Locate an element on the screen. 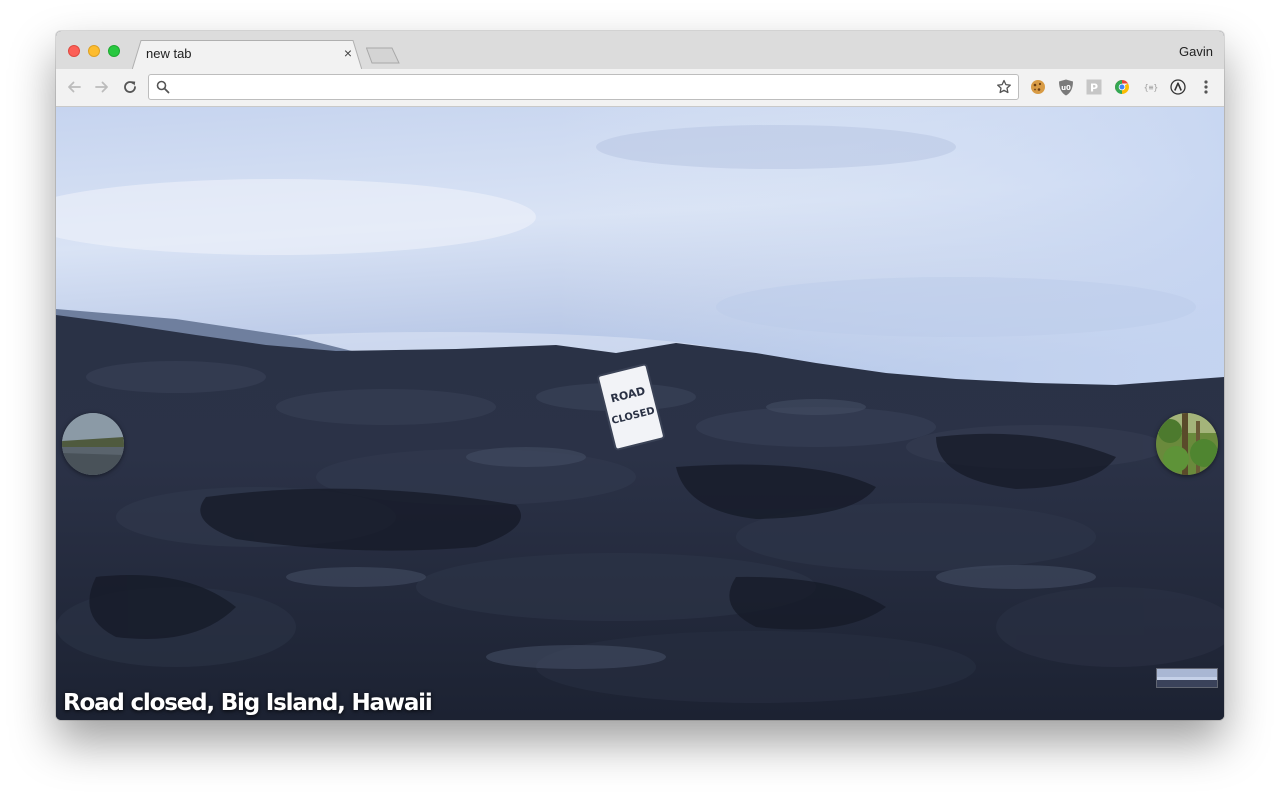 This screenshot has height=800, width=1280. arc-icon is located at coordinates (1178, 87).